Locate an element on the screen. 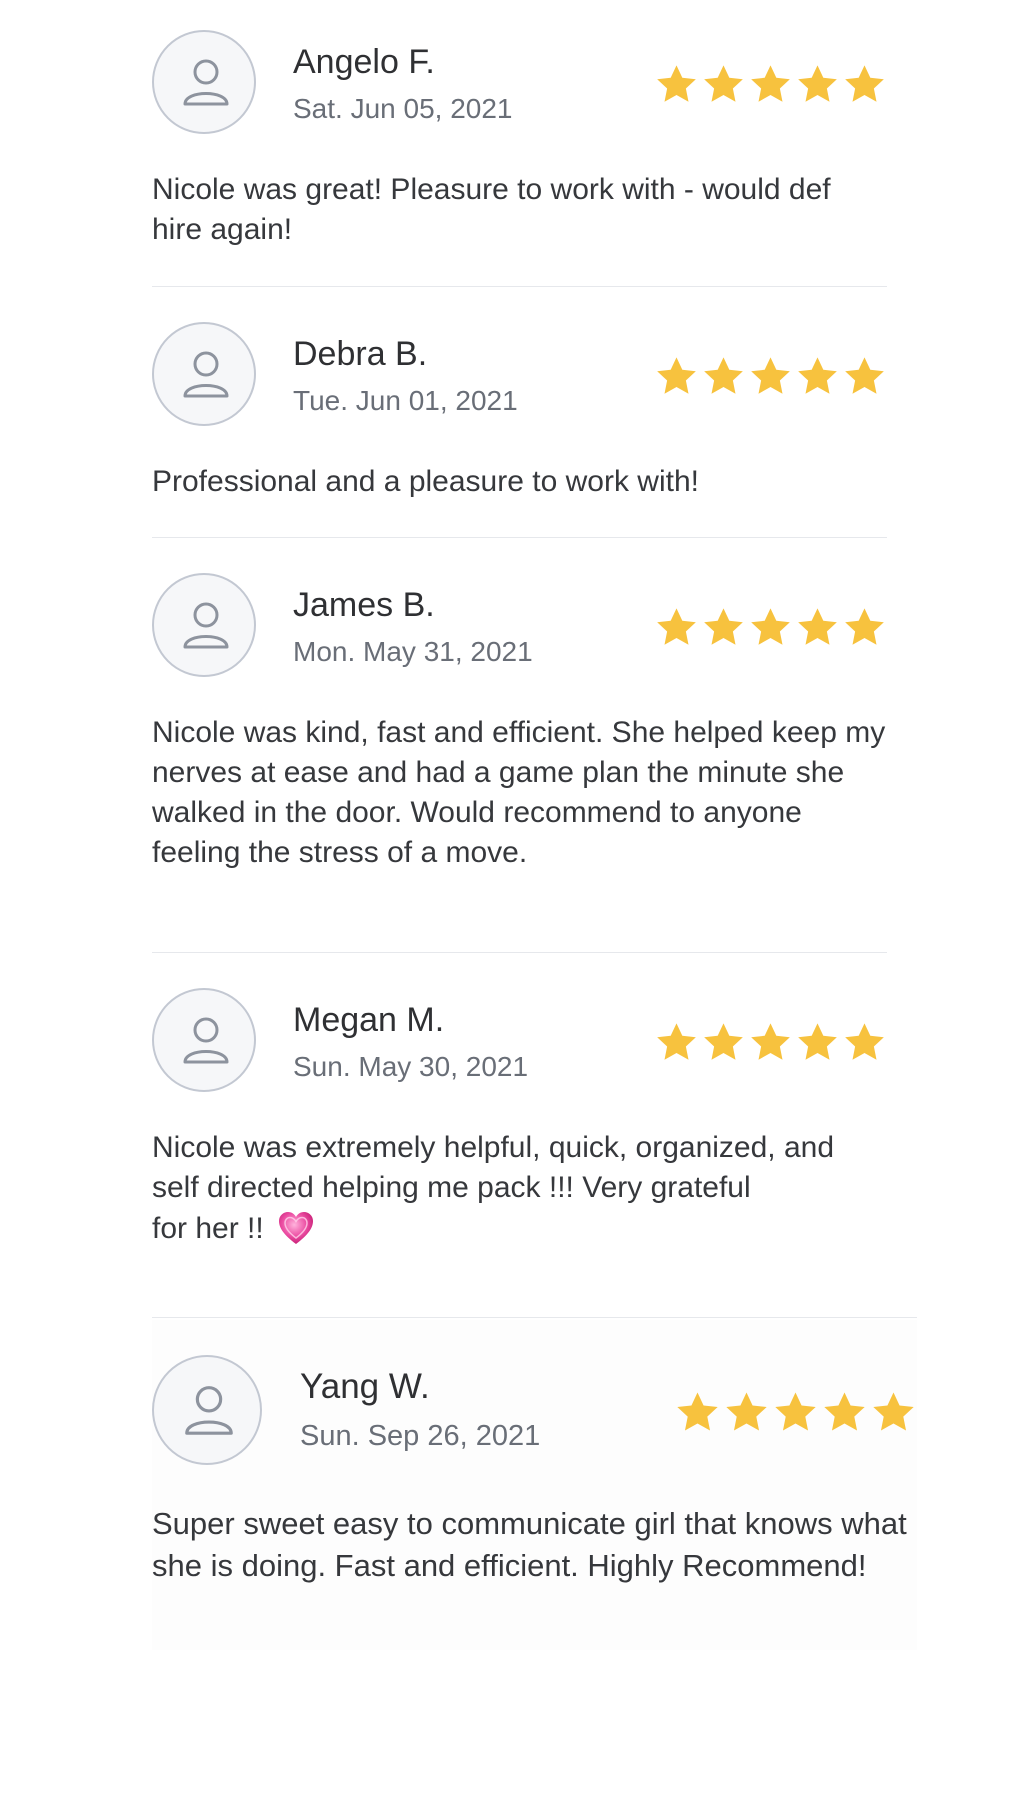 Image resolution: width=1024 pixels, height=1820 pixels. reviewer-name: Megan M. is located at coordinates (369, 1020).